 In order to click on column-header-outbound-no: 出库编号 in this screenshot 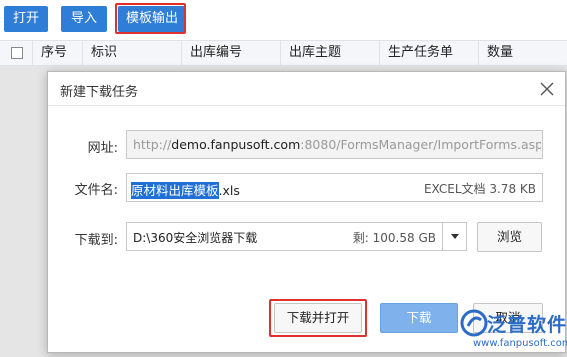, I will do `click(231, 53)`.